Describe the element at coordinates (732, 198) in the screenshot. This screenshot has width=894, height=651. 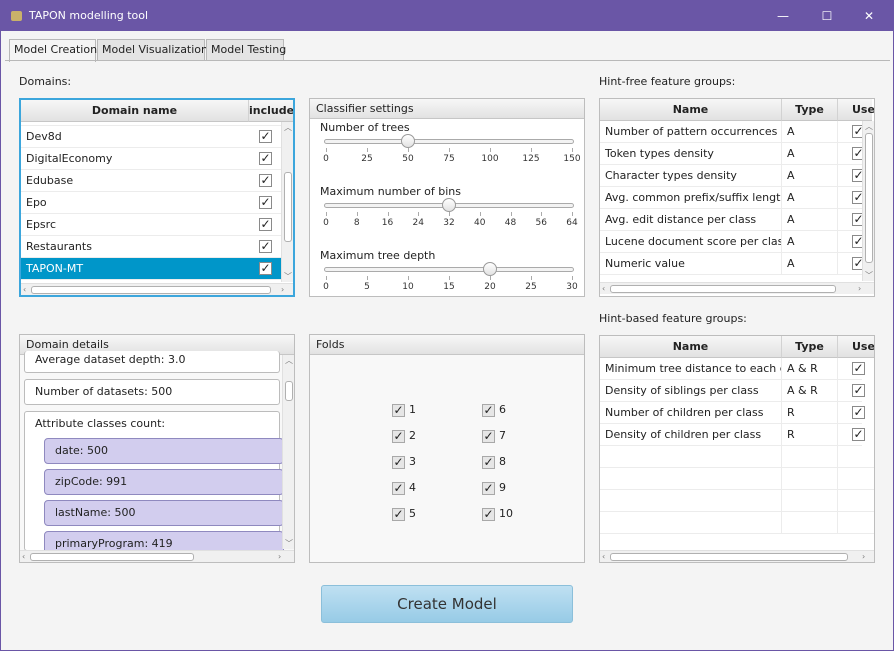
I see `feature-row: Avg. common prefix/suffix length ... A ✓` at that location.